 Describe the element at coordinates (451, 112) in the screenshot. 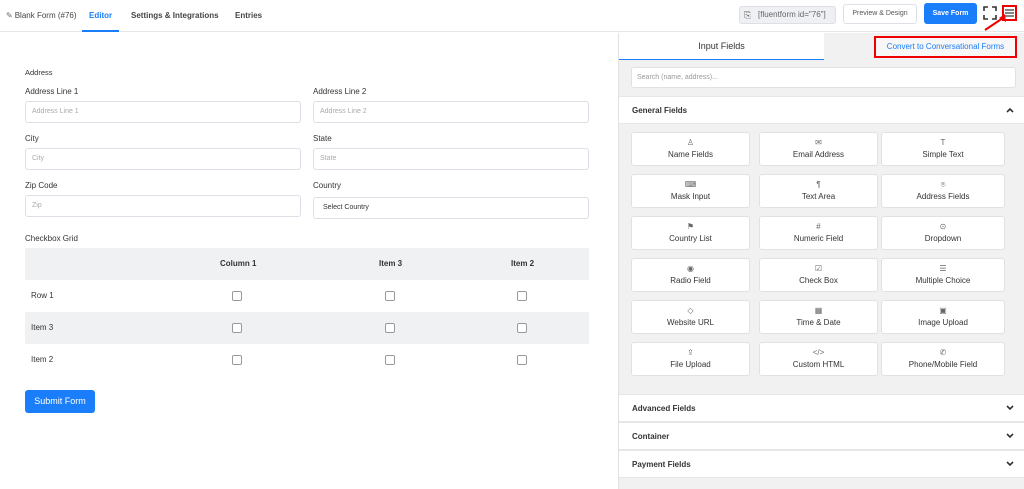

I see `address-line2-input: Address Line 2` at that location.